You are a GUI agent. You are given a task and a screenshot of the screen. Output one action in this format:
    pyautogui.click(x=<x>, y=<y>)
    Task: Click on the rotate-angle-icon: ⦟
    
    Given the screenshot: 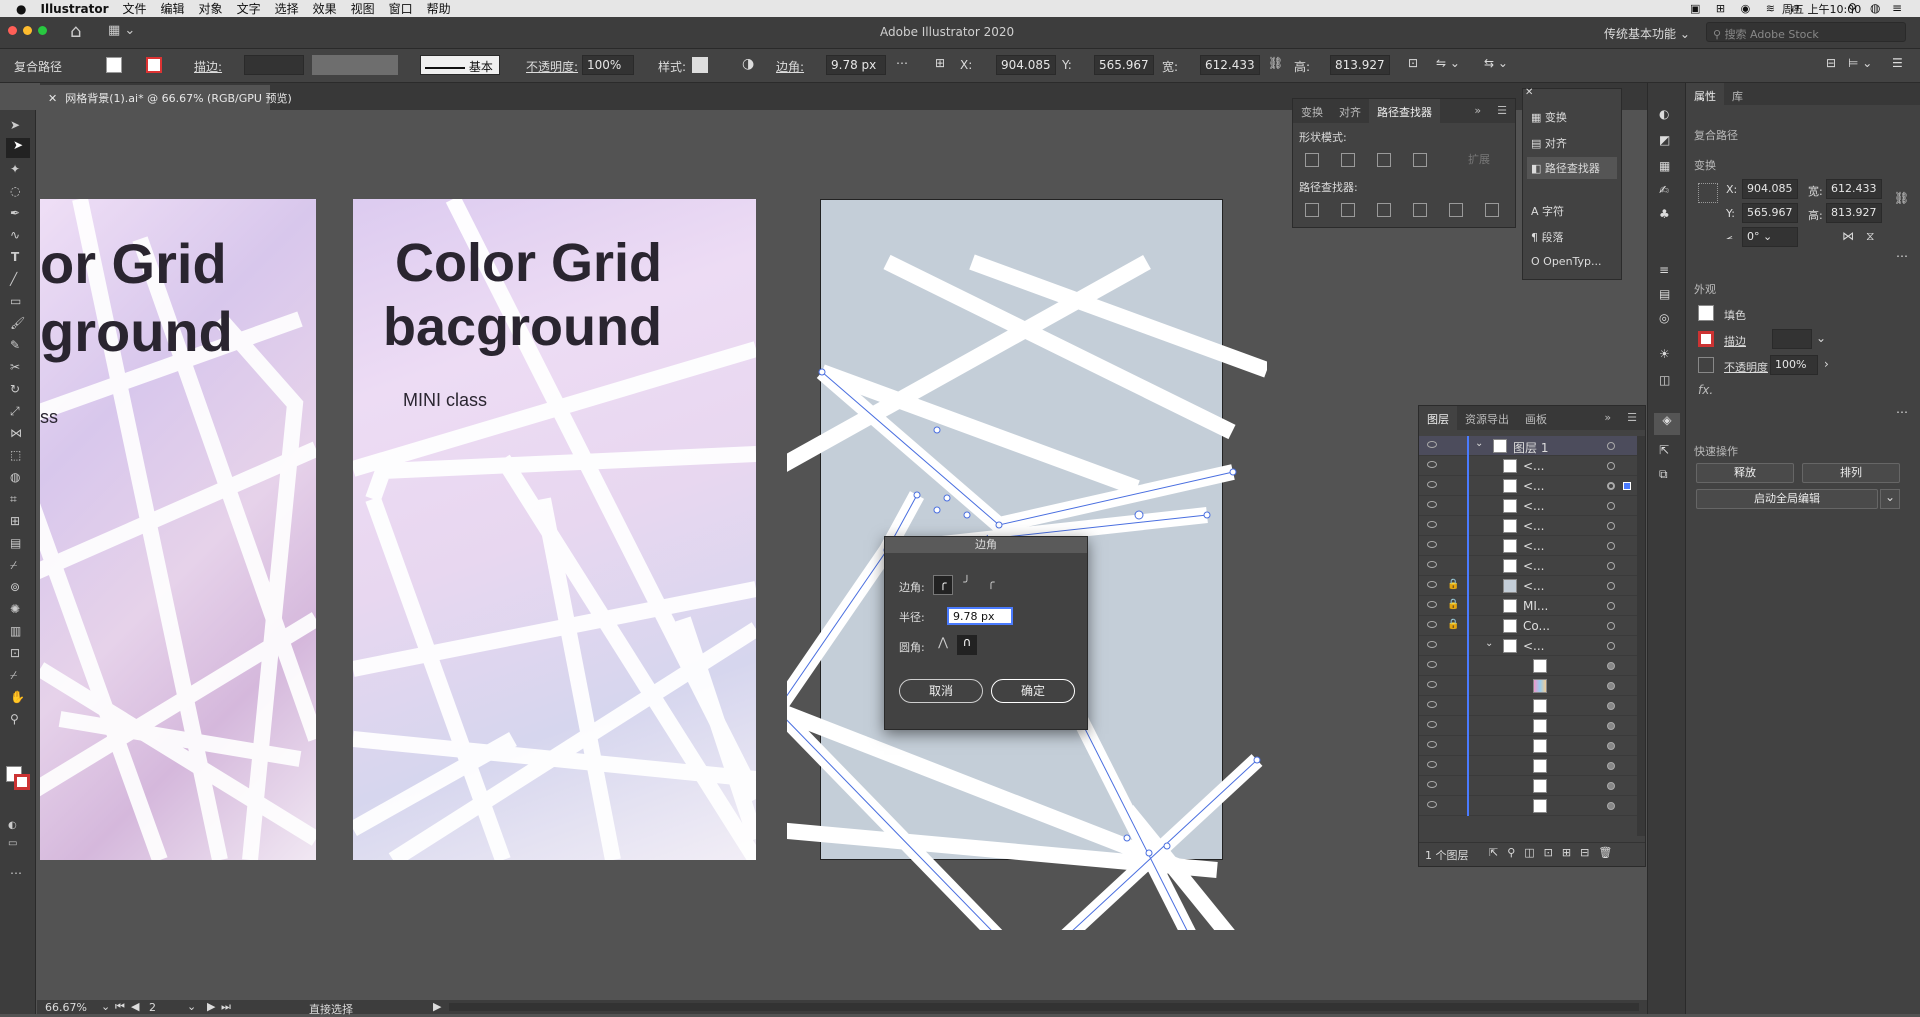 What is the action you would take?
    pyautogui.click(x=1729, y=236)
    